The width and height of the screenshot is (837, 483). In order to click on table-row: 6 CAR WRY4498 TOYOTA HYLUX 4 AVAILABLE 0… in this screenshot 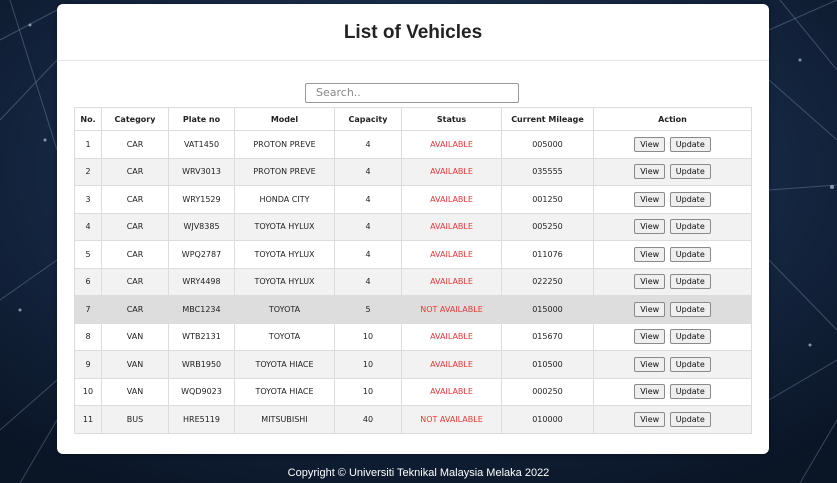, I will do `click(413, 281)`.